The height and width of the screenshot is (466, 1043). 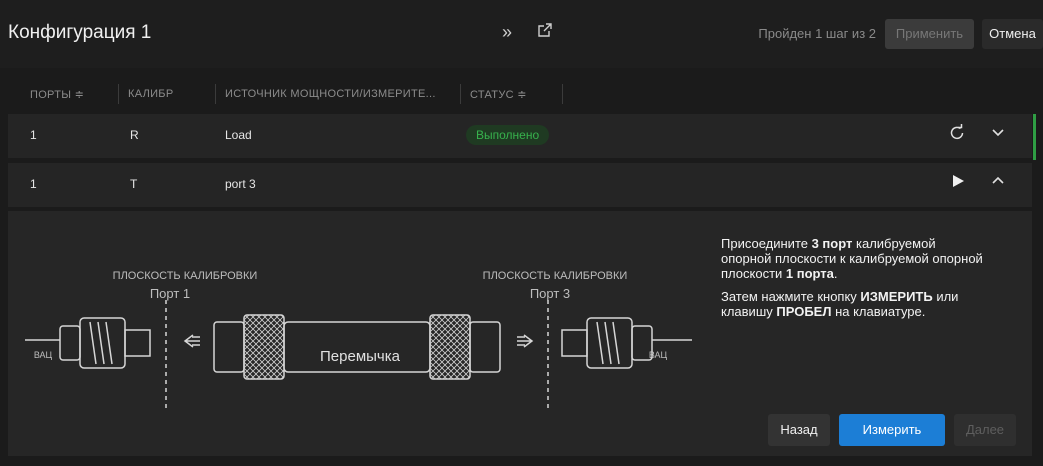 What do you see at coordinates (520, 185) in the screenshot?
I see `table-row: 1 T port 3` at bounding box center [520, 185].